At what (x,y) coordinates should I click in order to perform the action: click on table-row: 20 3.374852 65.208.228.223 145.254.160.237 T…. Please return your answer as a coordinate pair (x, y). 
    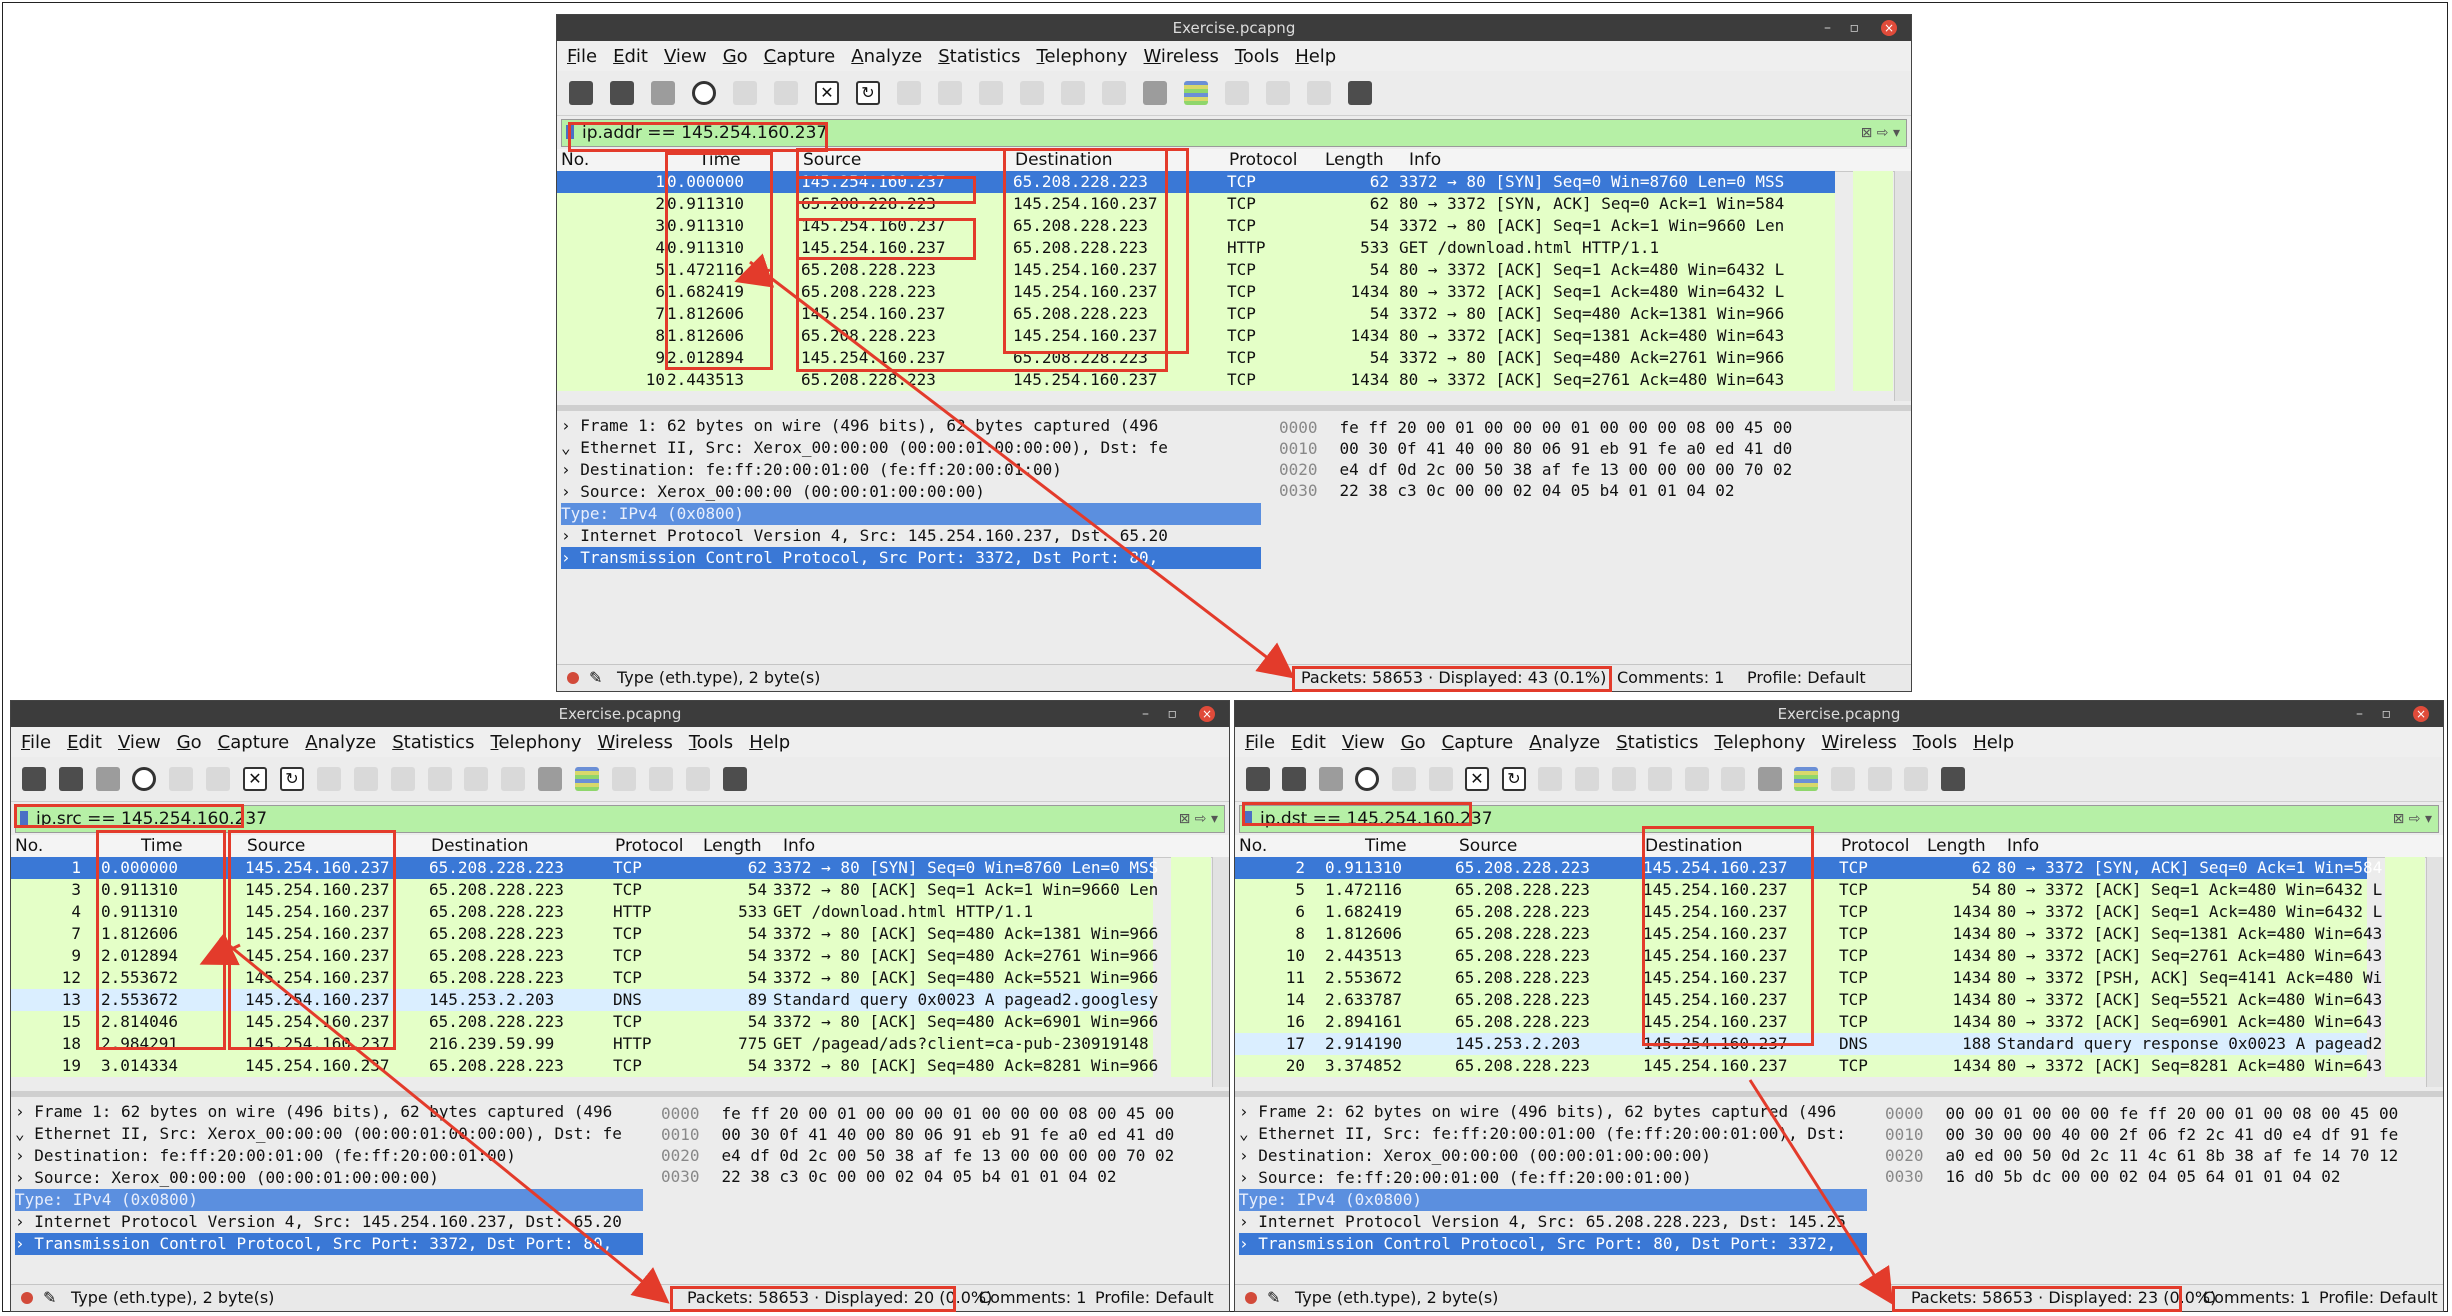
    Looking at the image, I should click on (1808, 1066).